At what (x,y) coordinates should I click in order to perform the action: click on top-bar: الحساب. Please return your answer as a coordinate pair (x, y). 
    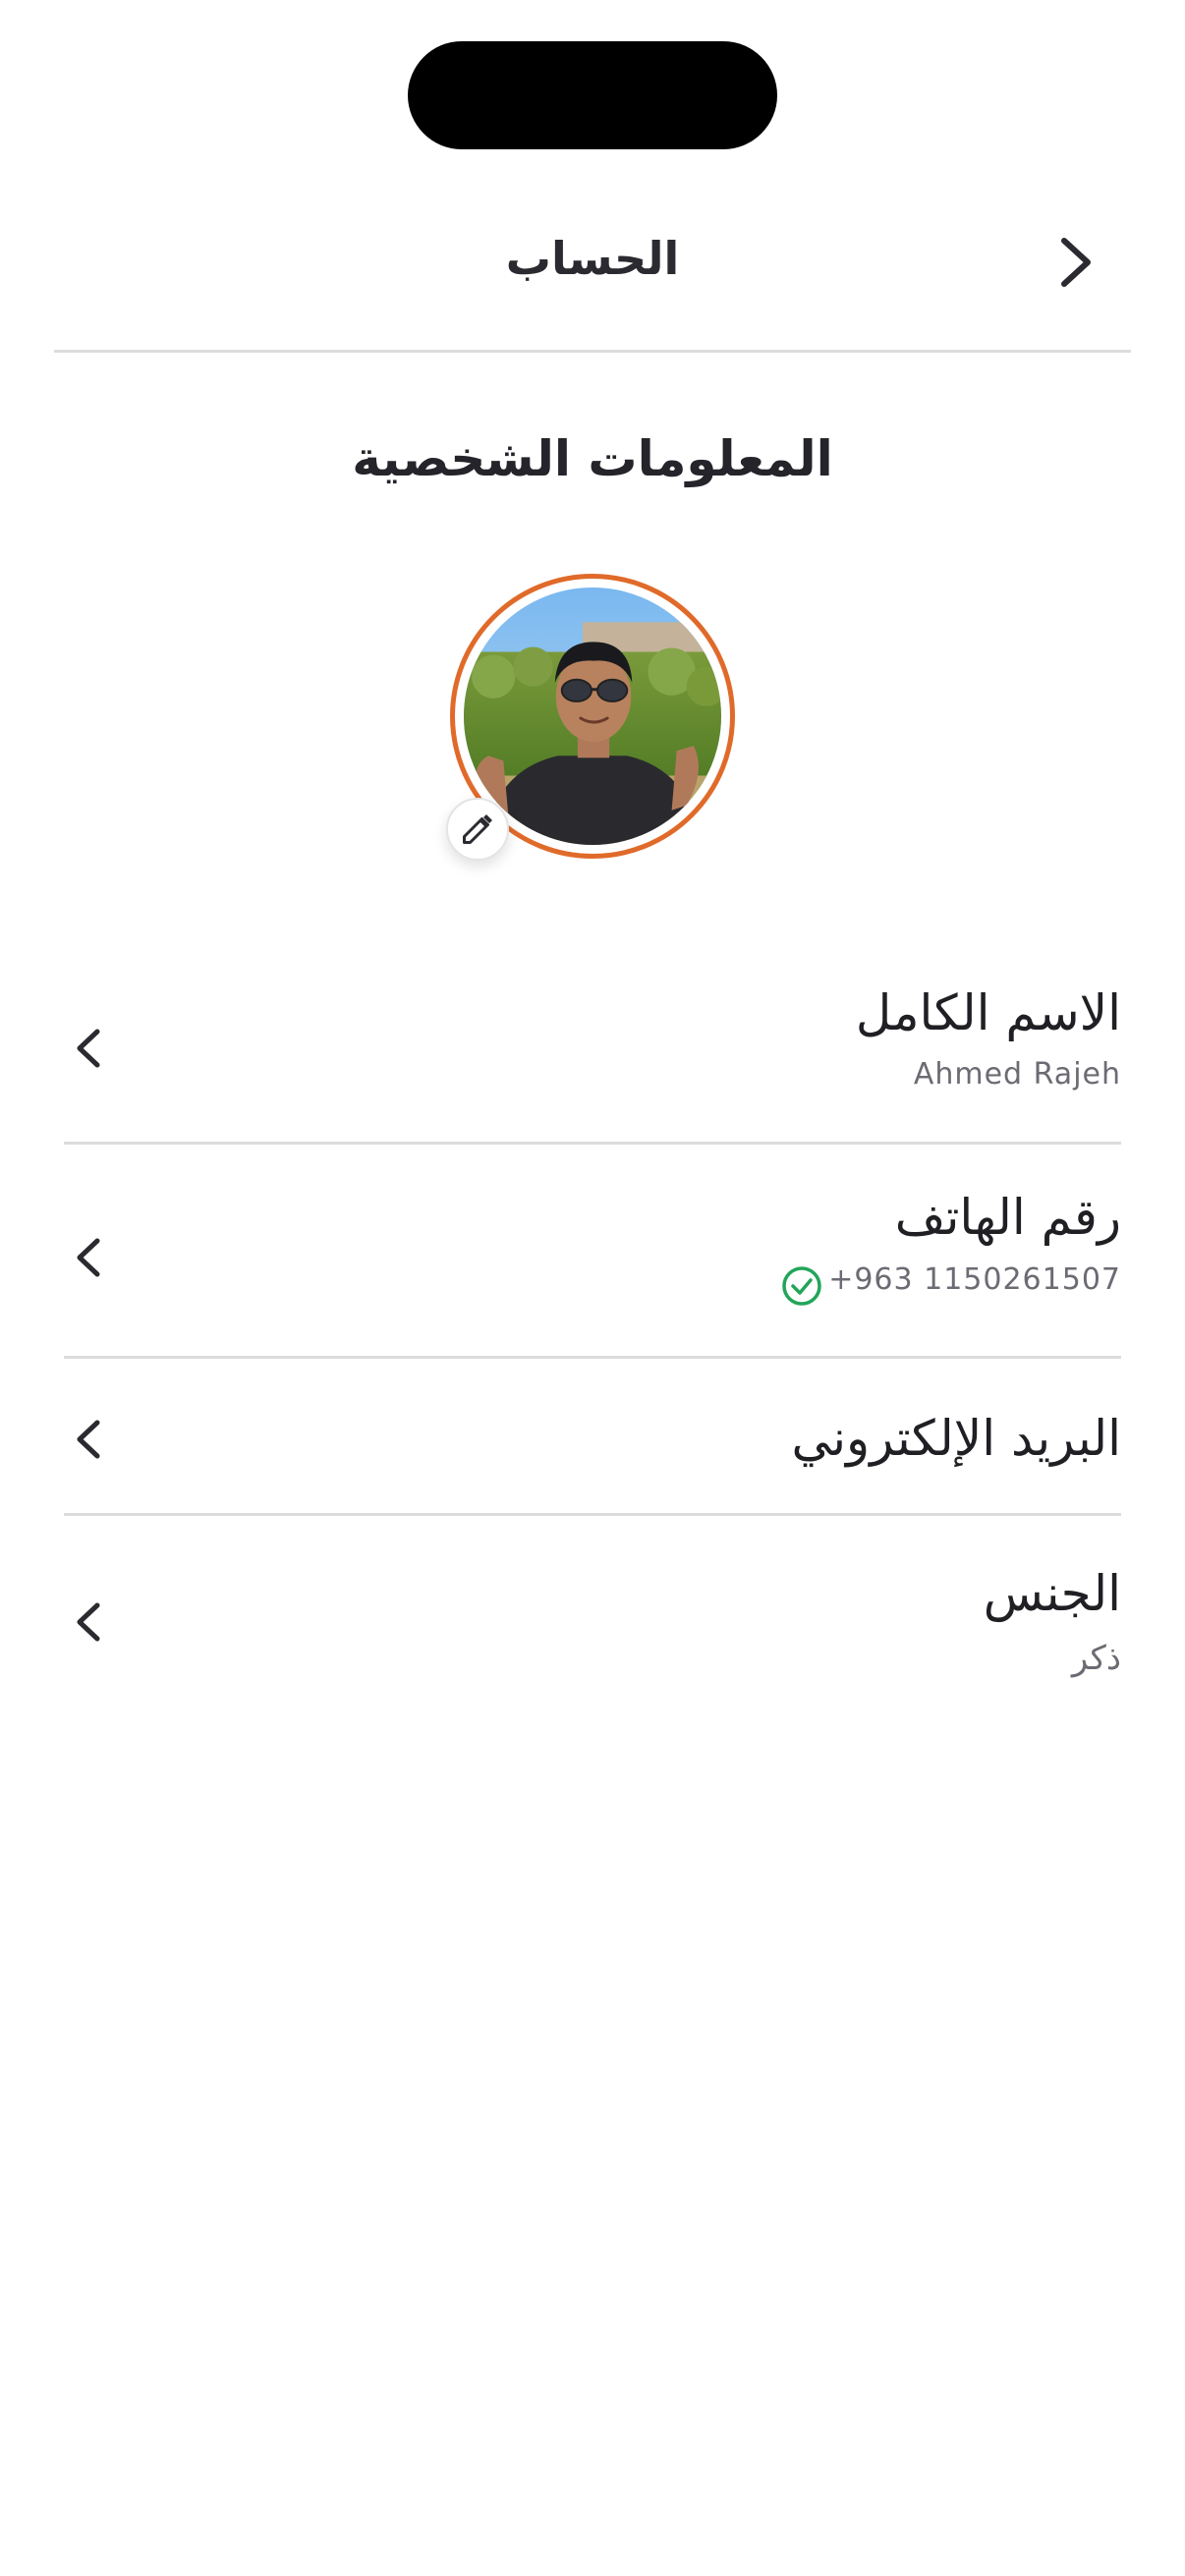
    Looking at the image, I should click on (592, 263).